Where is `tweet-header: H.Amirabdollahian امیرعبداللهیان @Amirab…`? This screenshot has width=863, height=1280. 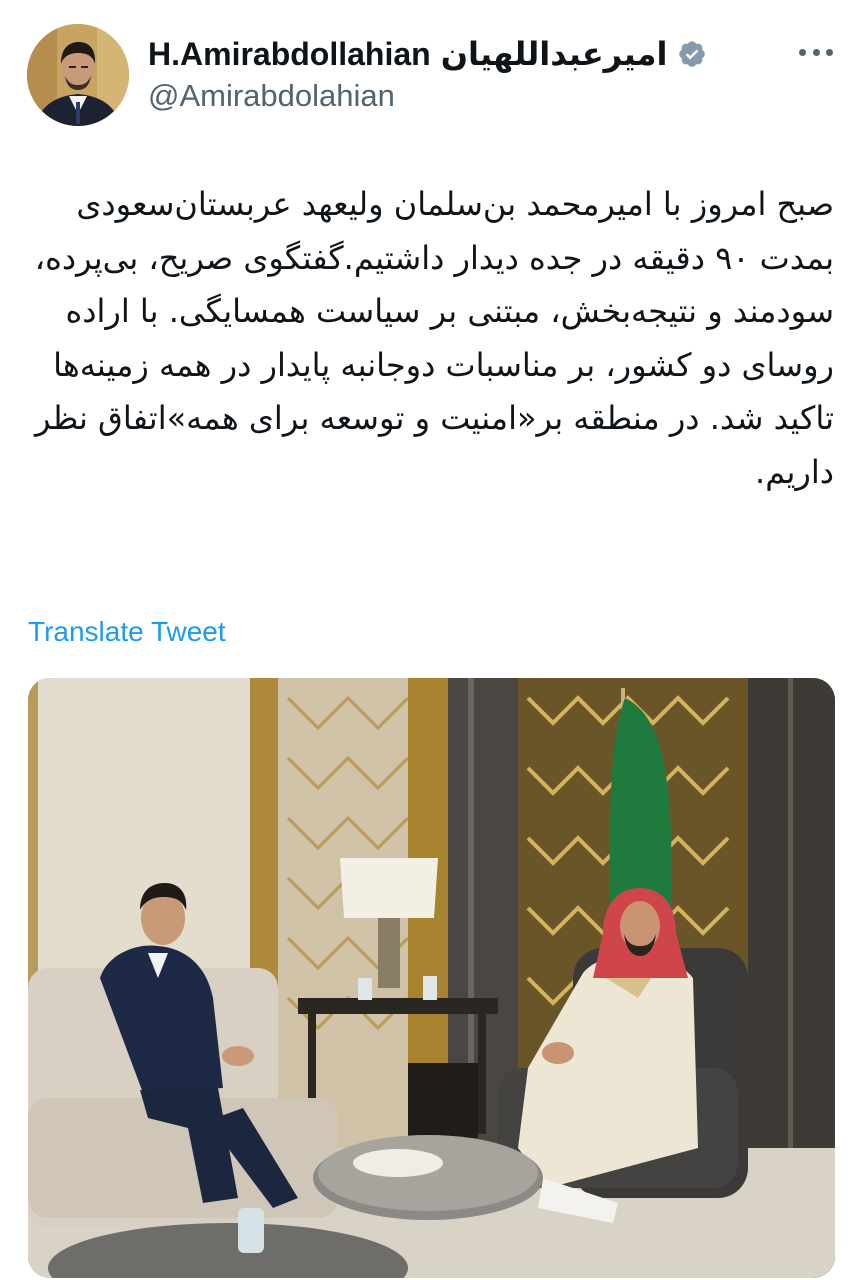
tweet-header: H.Amirabdollahian امیرعبداللهیان @Amirab… is located at coordinates (431, 70).